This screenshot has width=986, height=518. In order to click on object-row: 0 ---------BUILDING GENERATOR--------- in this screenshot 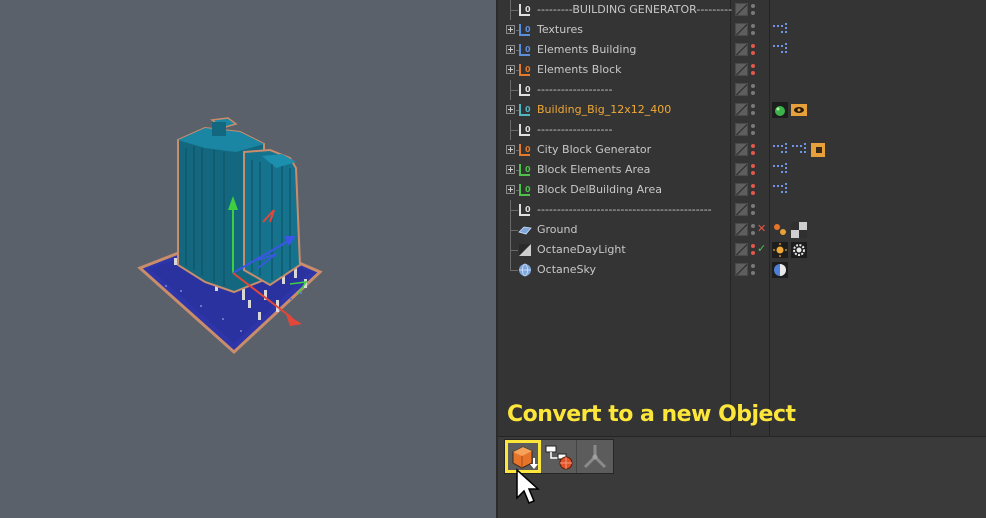, I will do `click(742, 10)`.